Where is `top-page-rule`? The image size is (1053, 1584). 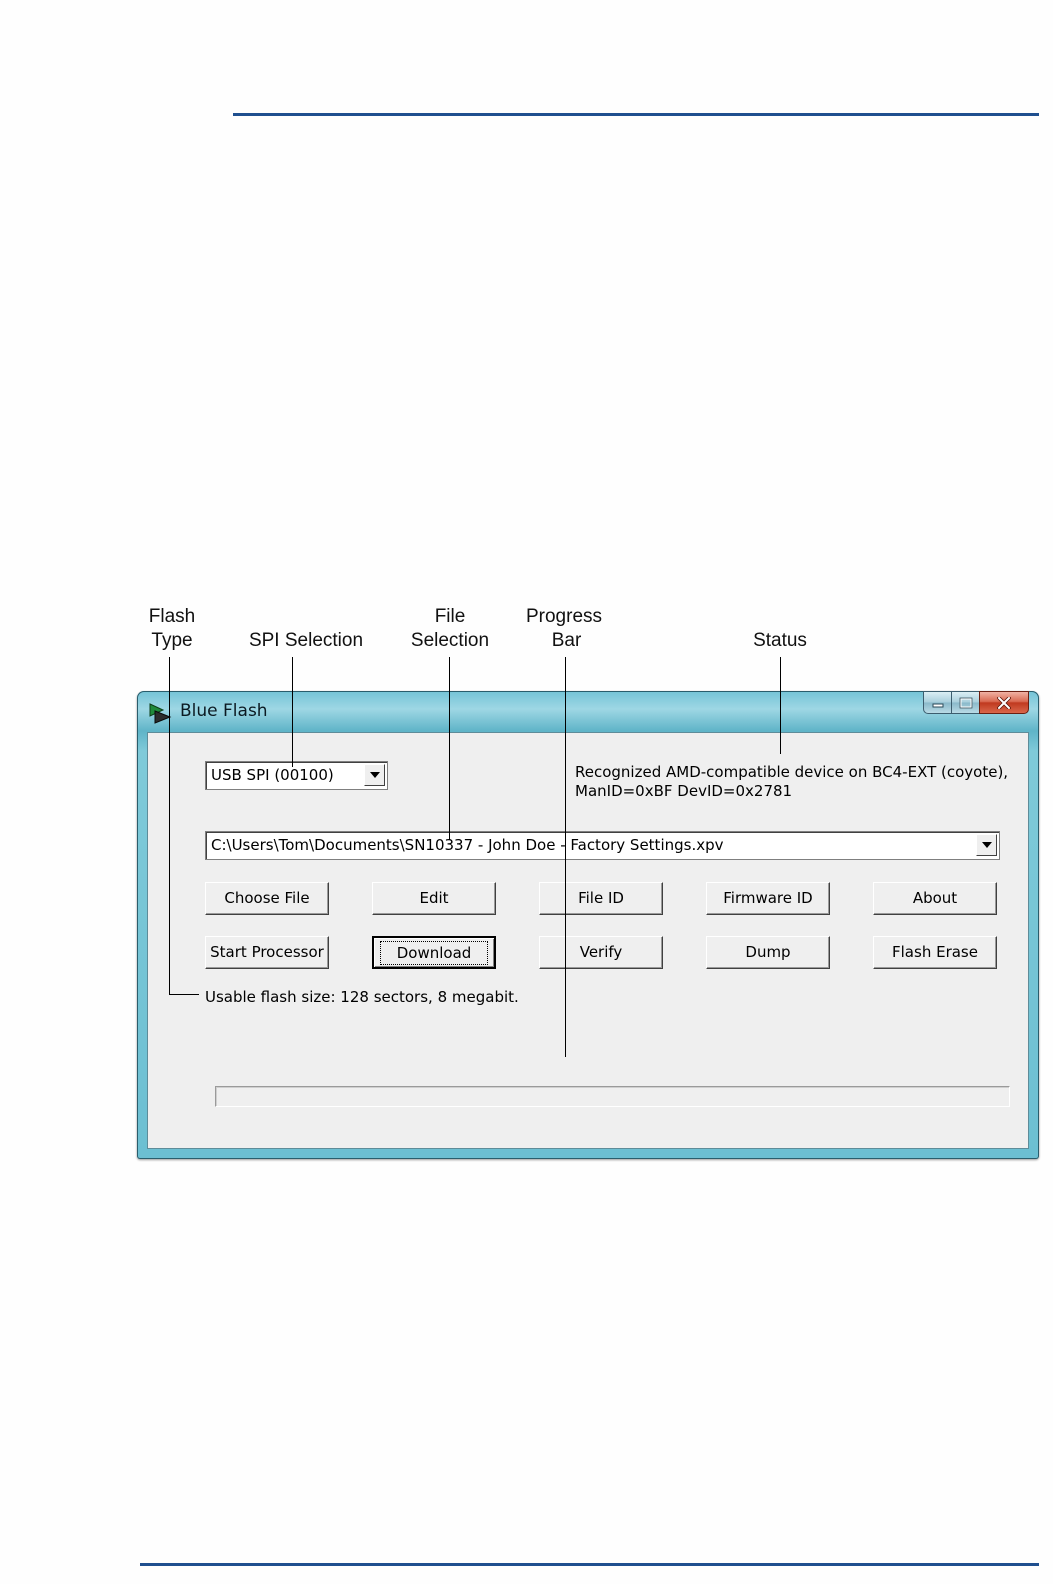 top-page-rule is located at coordinates (636, 114).